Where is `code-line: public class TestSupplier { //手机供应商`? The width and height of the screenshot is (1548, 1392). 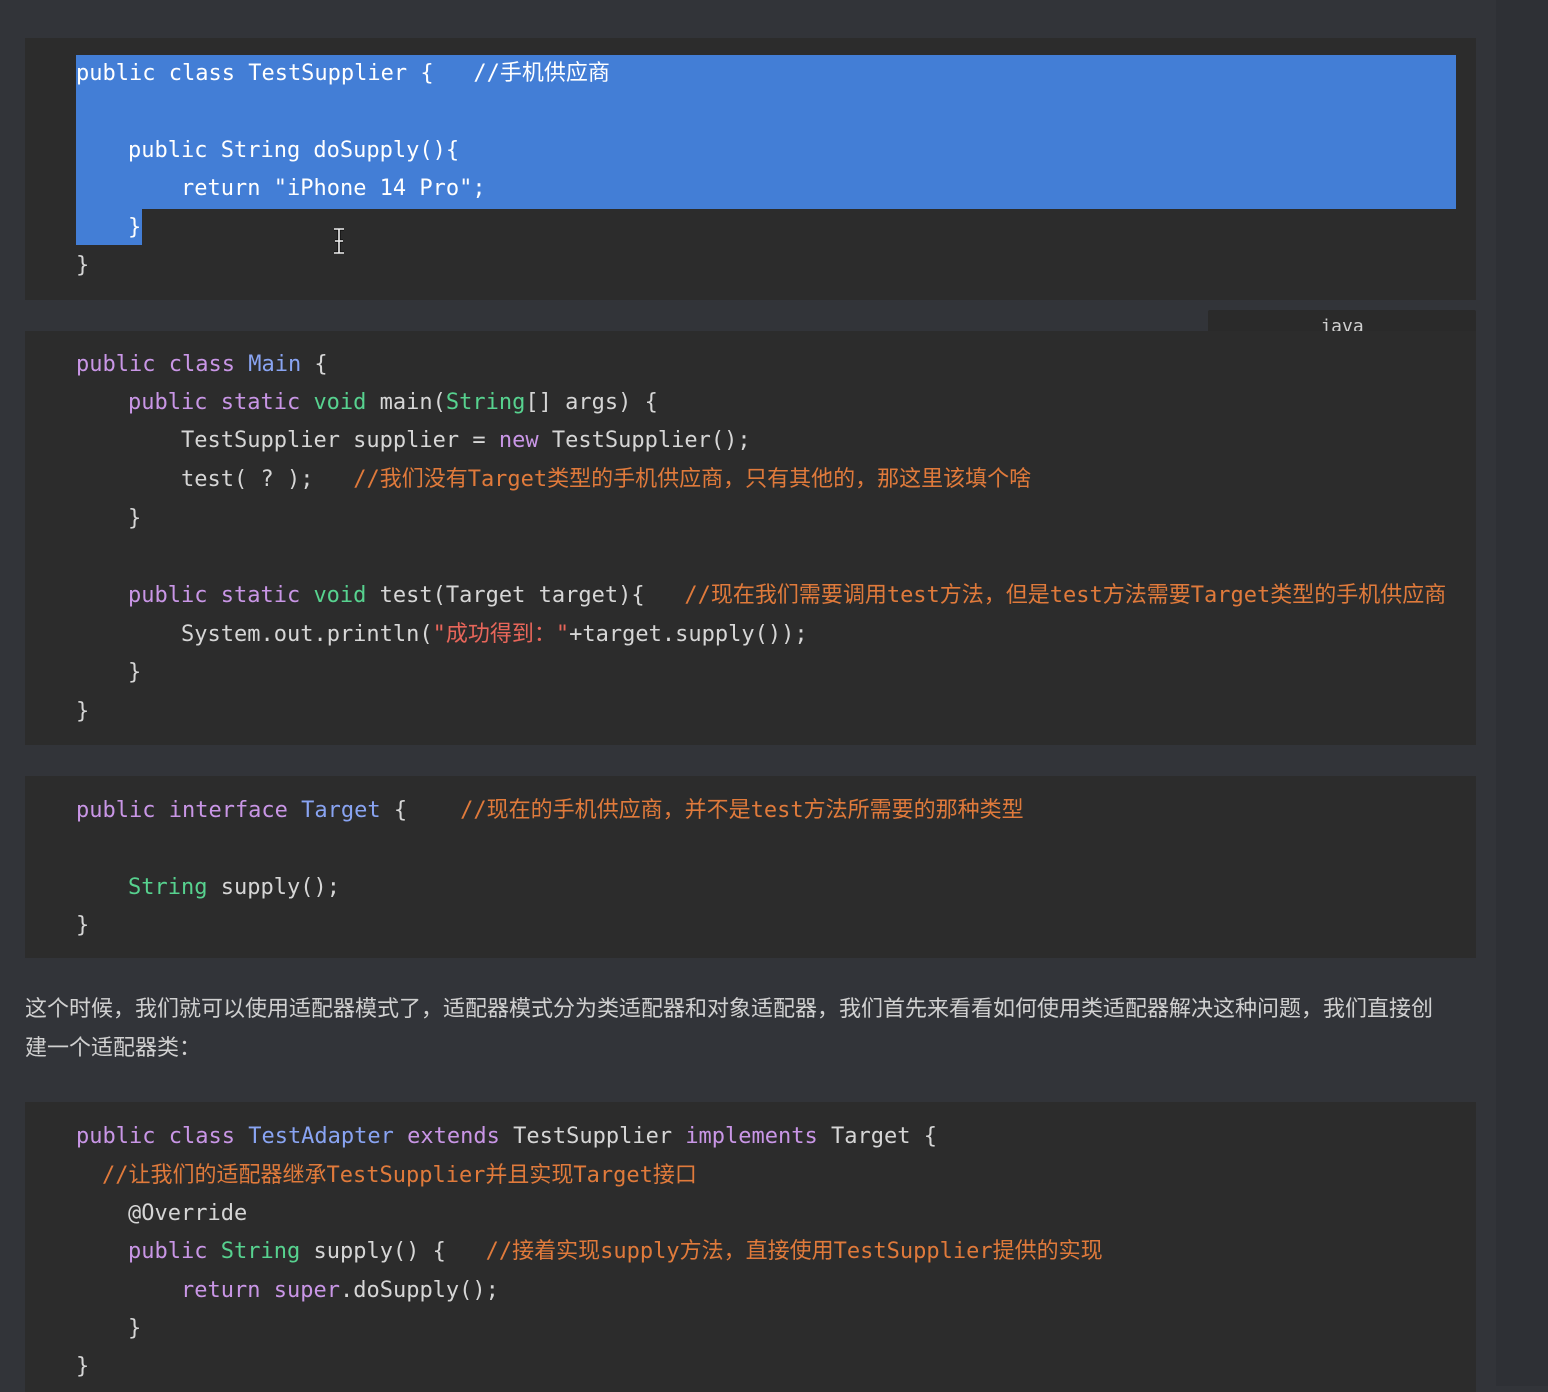
code-line: public class TestSupplier { //手机供应商 is located at coordinates (343, 74).